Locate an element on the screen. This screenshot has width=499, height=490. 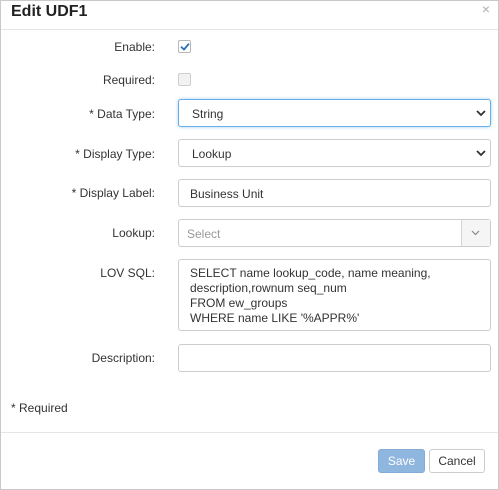
display-label-value: Business Unit is located at coordinates (227, 194).